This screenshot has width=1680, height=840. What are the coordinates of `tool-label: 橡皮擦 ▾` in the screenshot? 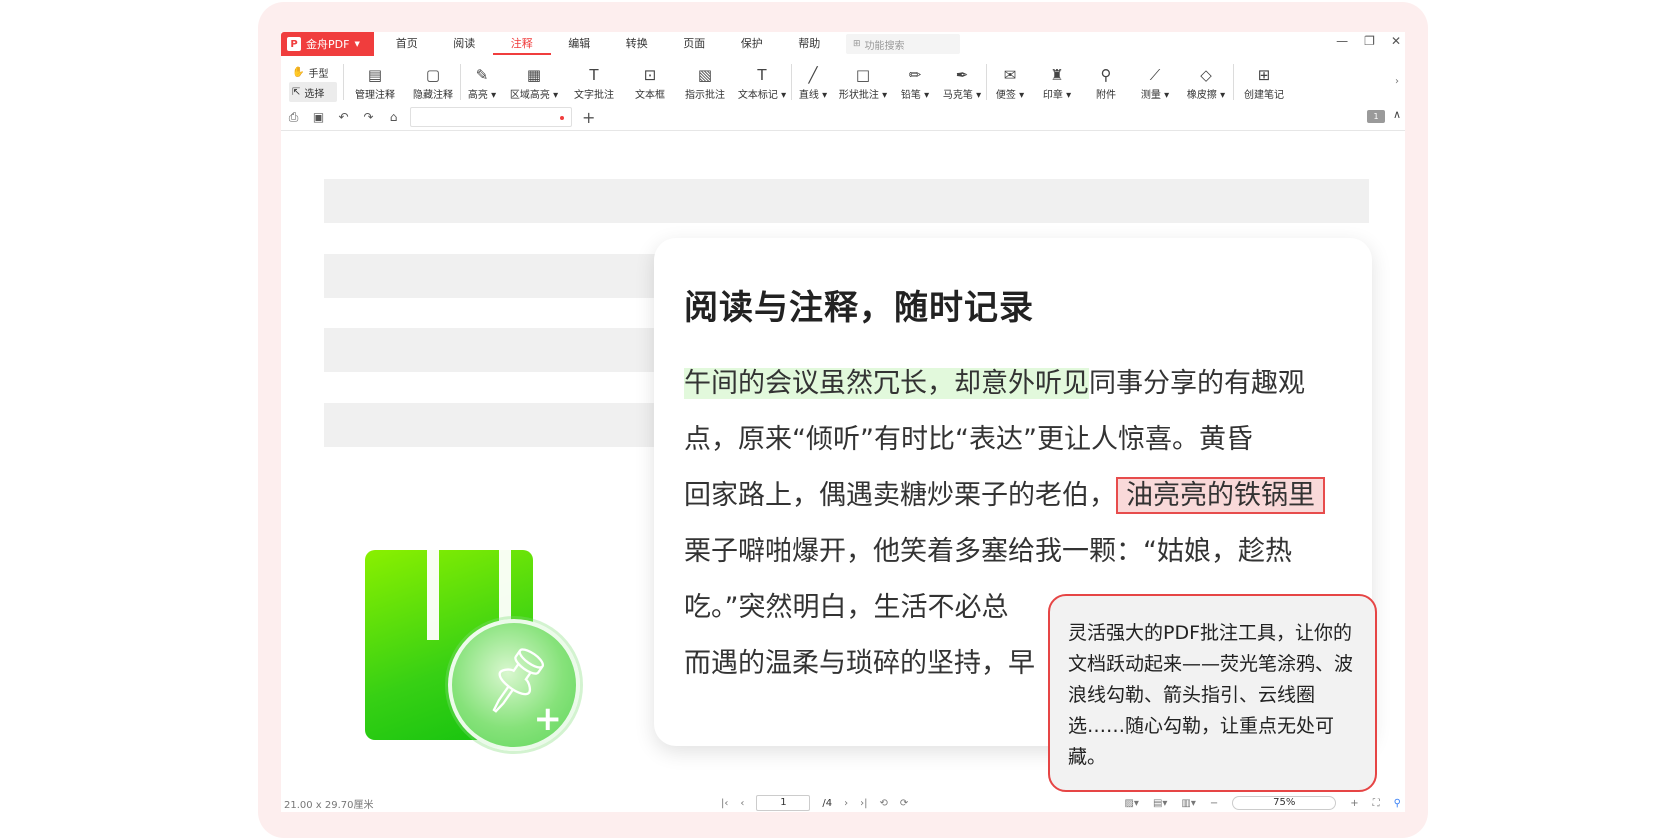 It's located at (1206, 95).